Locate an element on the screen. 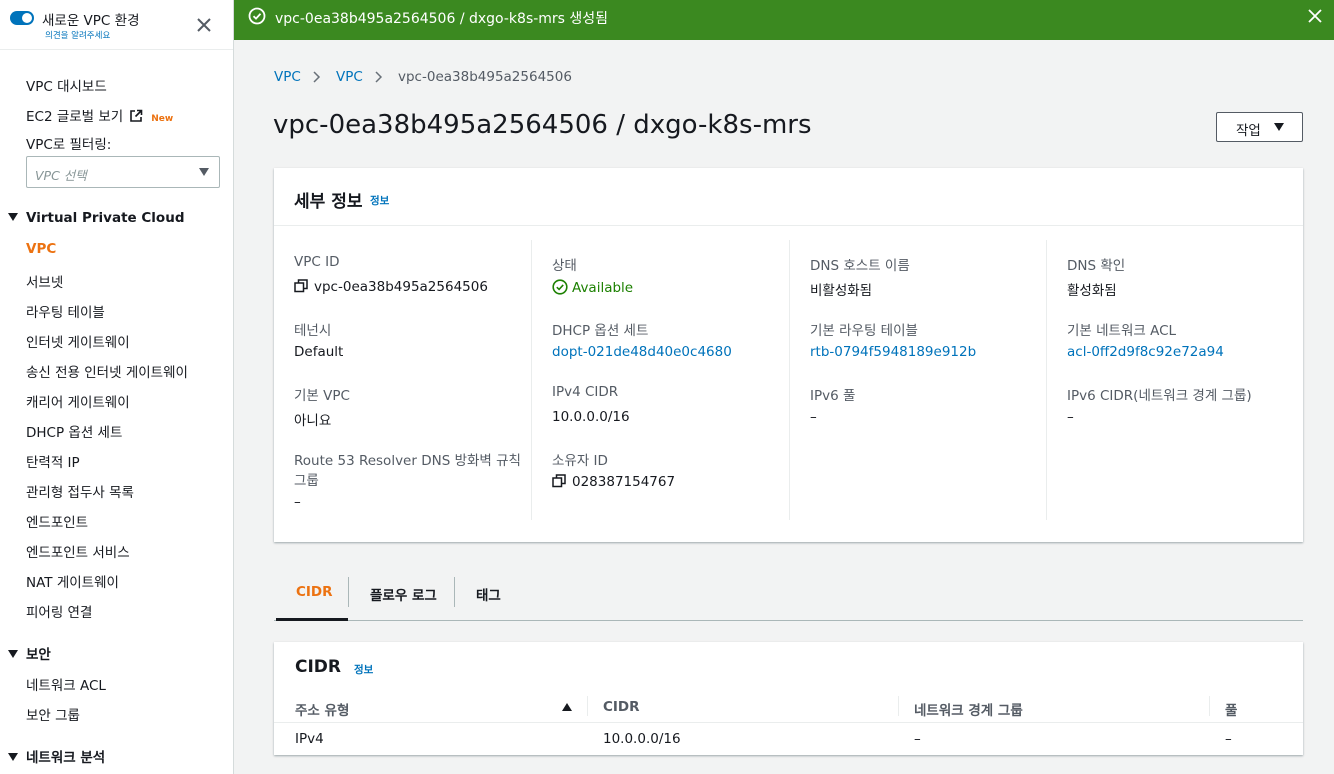  dhcp-options-link: dopt-021de48d40e0c4680 is located at coordinates (642, 352).